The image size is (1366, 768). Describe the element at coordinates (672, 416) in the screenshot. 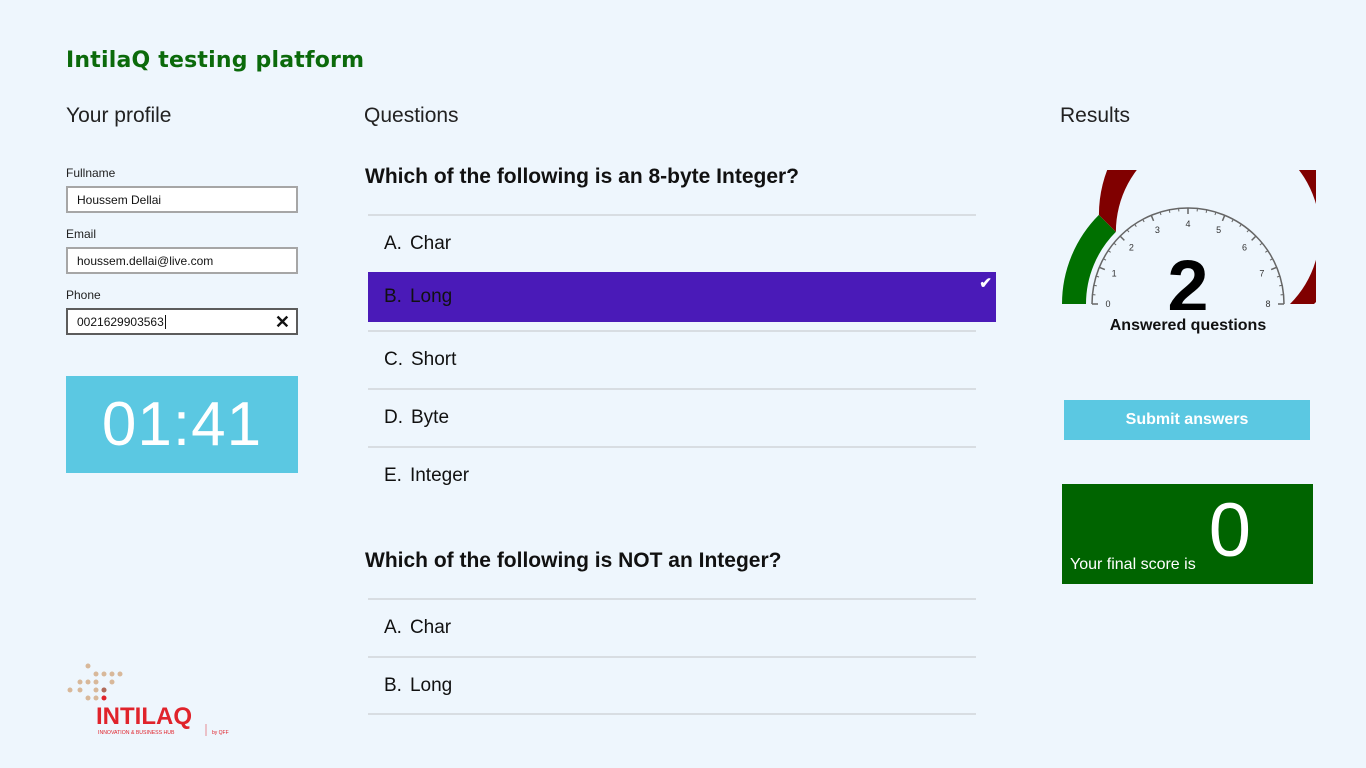

I see `answer-option: D. Byte` at that location.